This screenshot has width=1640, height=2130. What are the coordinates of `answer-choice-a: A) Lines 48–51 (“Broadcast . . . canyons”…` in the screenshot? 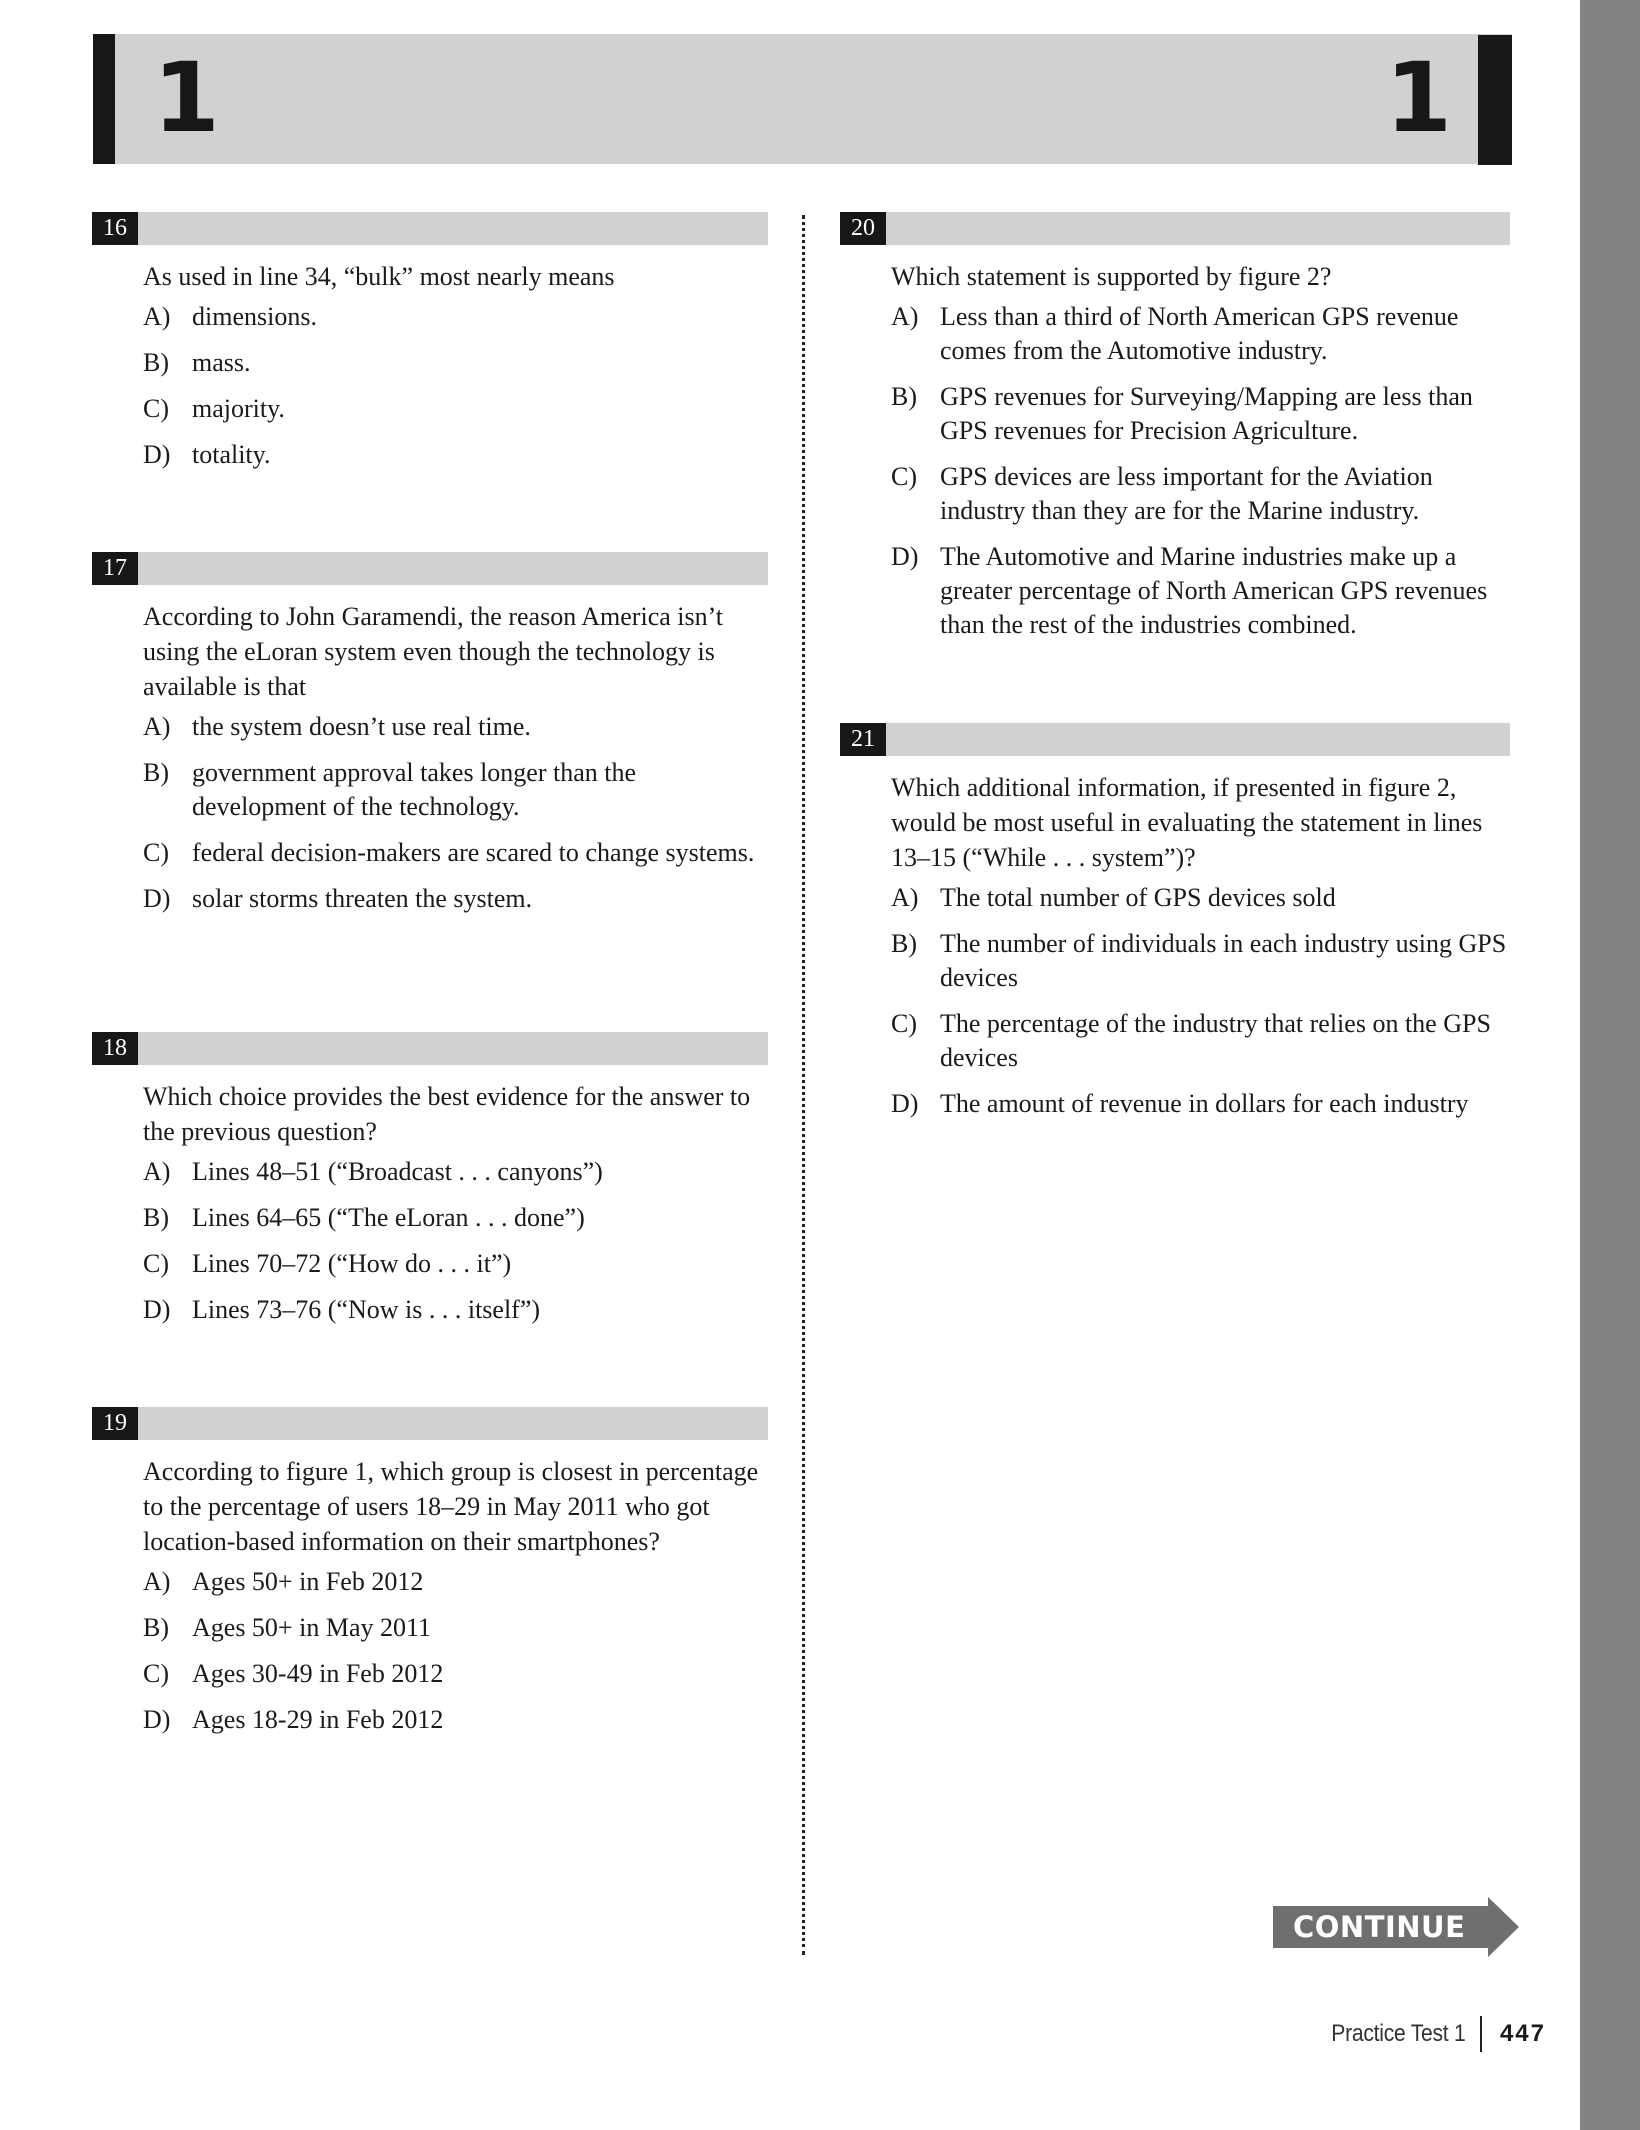 It's located at (455, 1172).